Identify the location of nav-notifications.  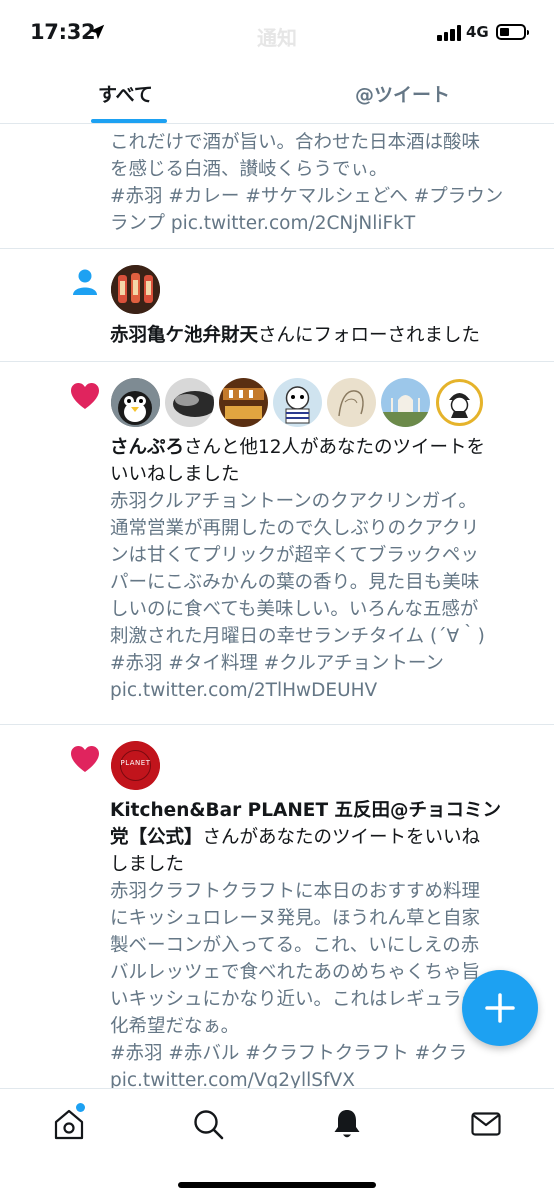
(347, 1124).